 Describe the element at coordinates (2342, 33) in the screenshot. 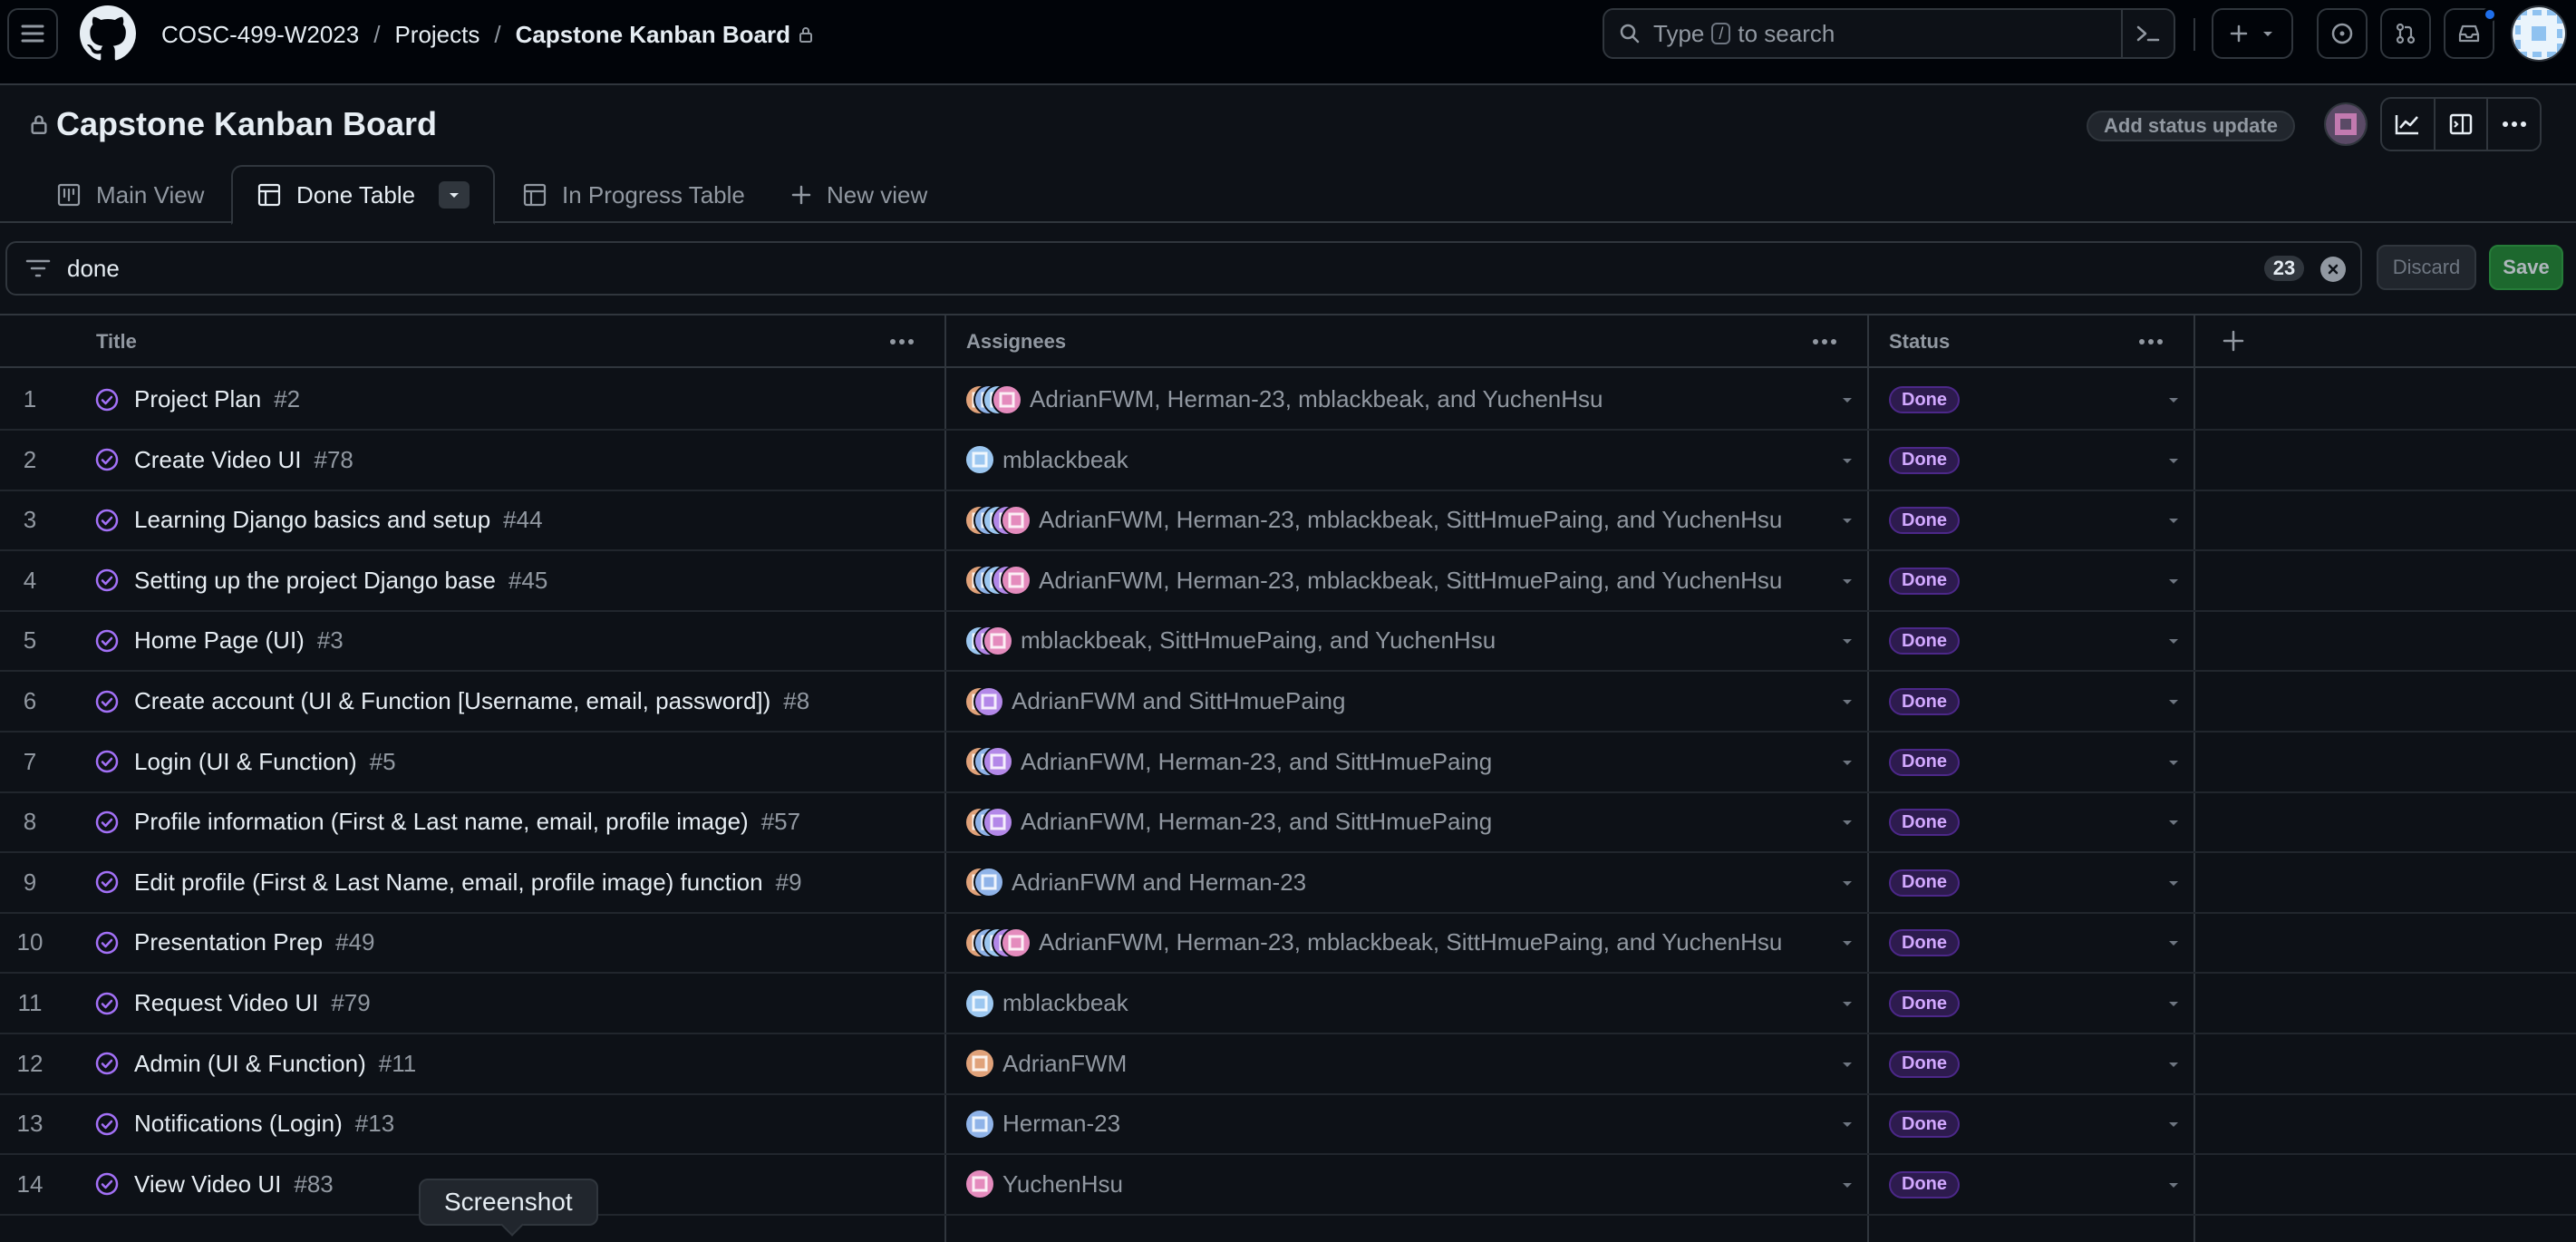

I see `issues-button` at that location.